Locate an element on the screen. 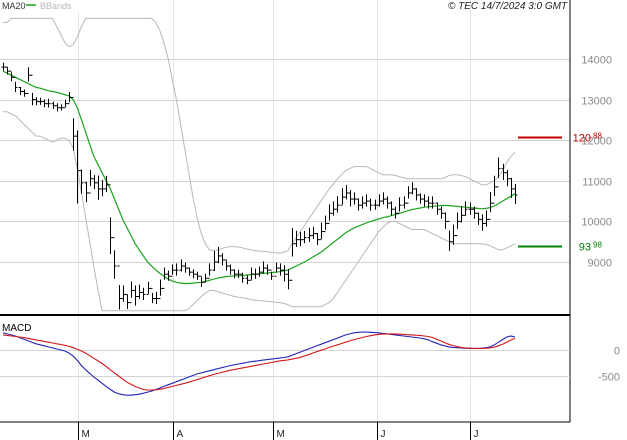 The width and height of the screenshot is (627, 440). macd-title: MACD is located at coordinates (16, 328).